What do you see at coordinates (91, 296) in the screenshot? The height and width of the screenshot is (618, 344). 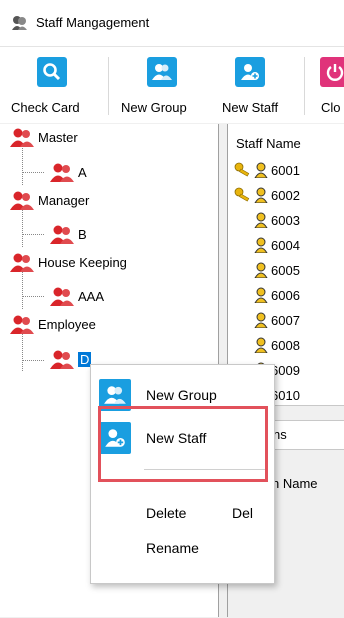 I see `tree-item-label: AAA` at bounding box center [91, 296].